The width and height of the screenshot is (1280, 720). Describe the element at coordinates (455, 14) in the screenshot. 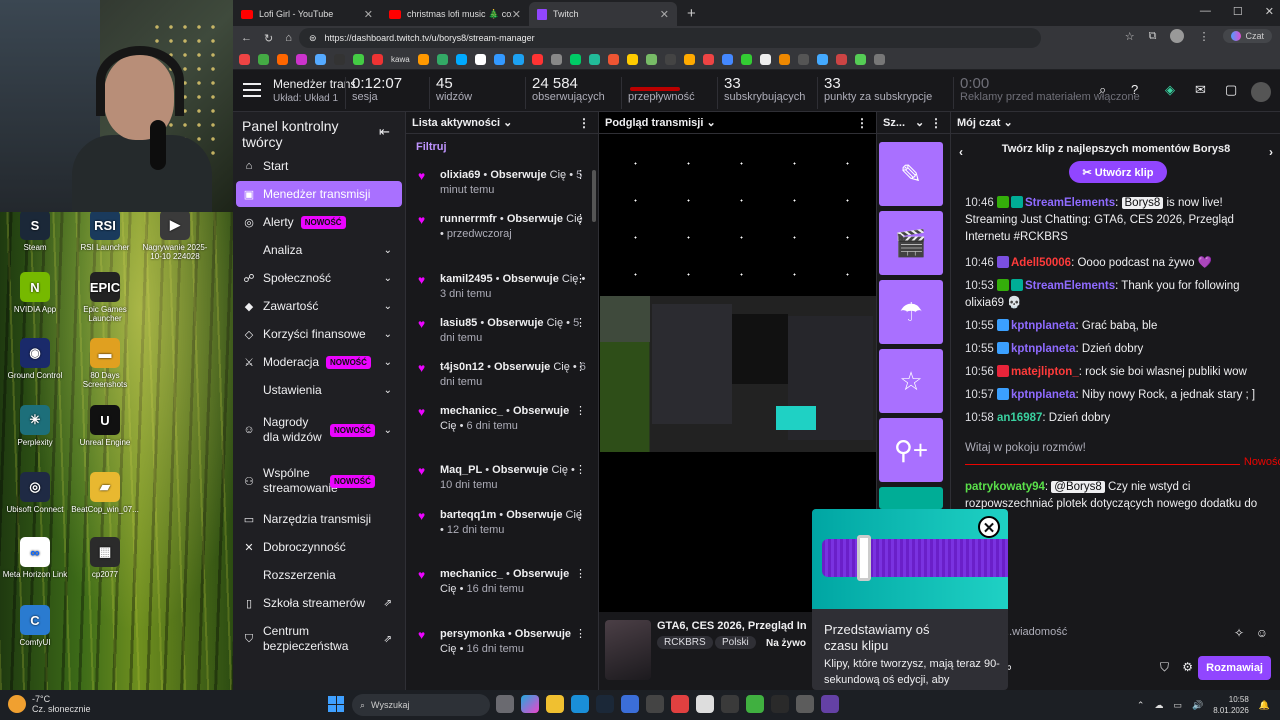

I see `browser-tab: christmas lofi music 🎄 cozy r...✕` at that location.